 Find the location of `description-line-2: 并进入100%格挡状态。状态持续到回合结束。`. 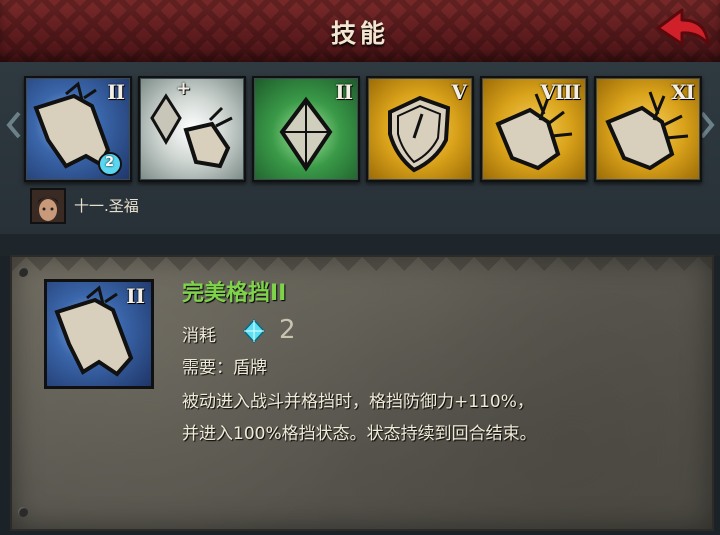

description-line-2: 并进入100%格挡状态。状态持续到回合结束。 is located at coordinates (359, 434).